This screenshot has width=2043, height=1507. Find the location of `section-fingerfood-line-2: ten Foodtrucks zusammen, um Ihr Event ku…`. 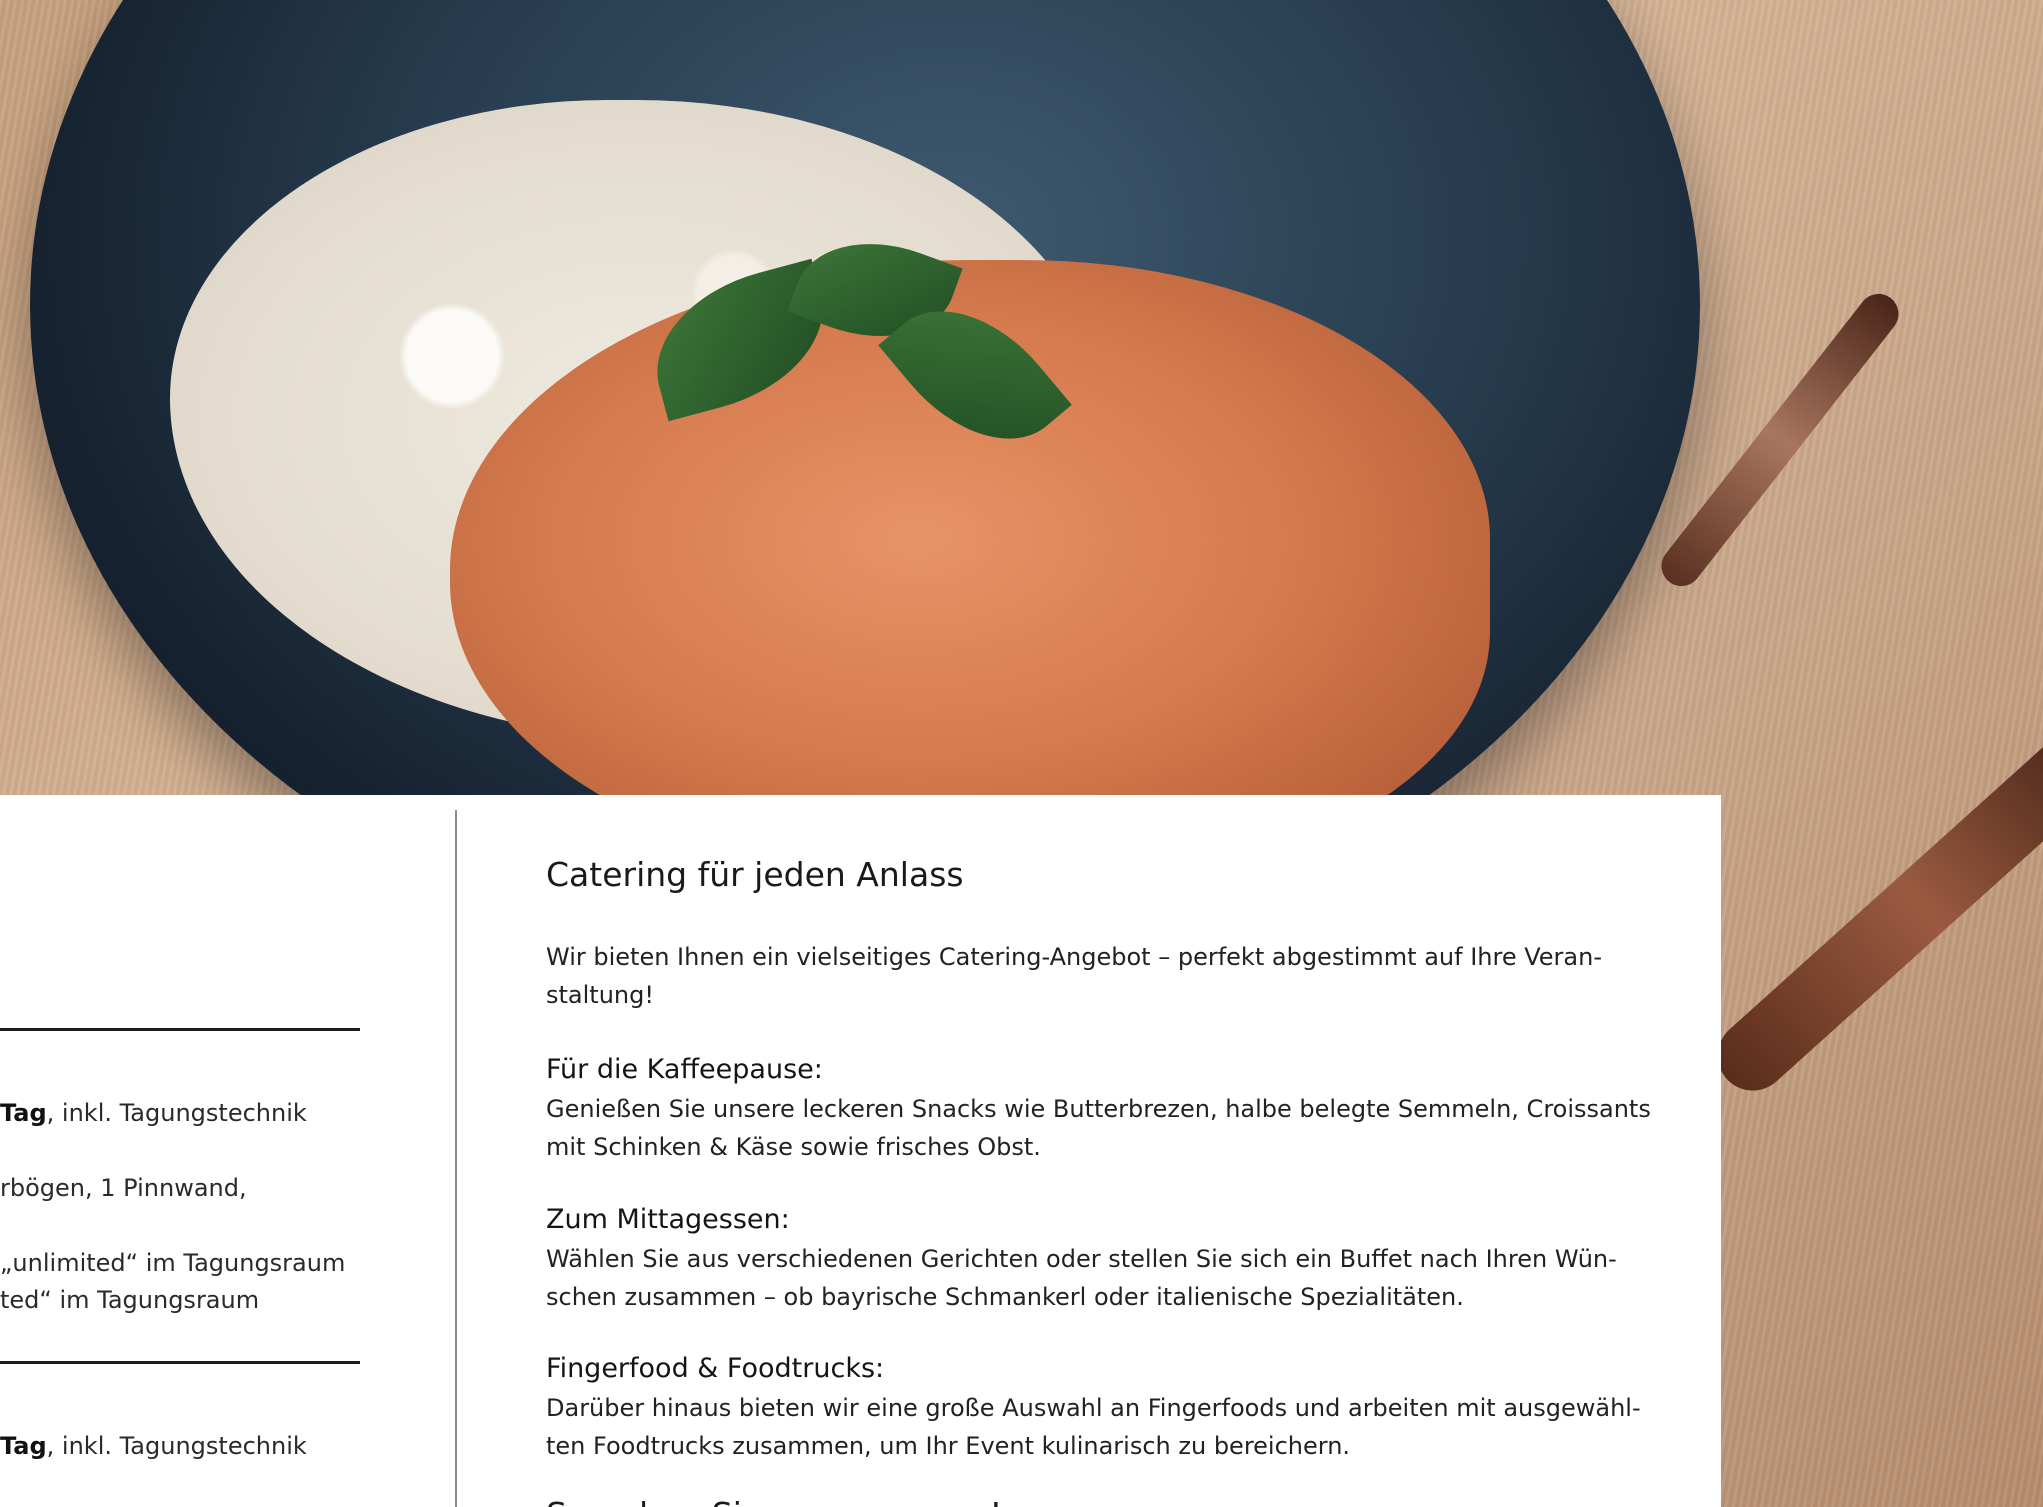

section-fingerfood-line-2: ten Foodtrucks zusammen, um Ihr Event ku… is located at coordinates (948, 1446).